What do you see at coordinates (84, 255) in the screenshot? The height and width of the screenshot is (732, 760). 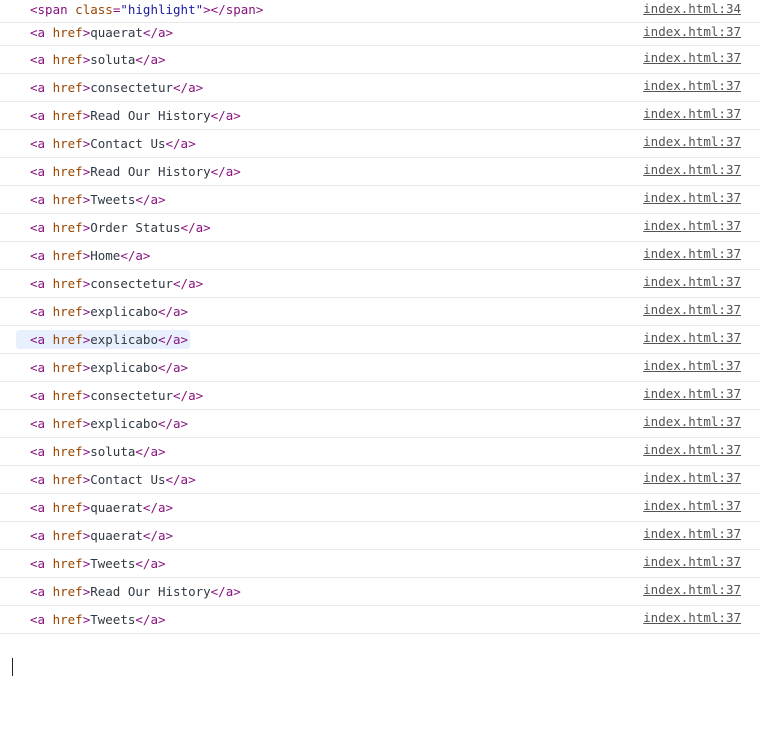 I see `console-message-element: <a href>Home</a>` at bounding box center [84, 255].